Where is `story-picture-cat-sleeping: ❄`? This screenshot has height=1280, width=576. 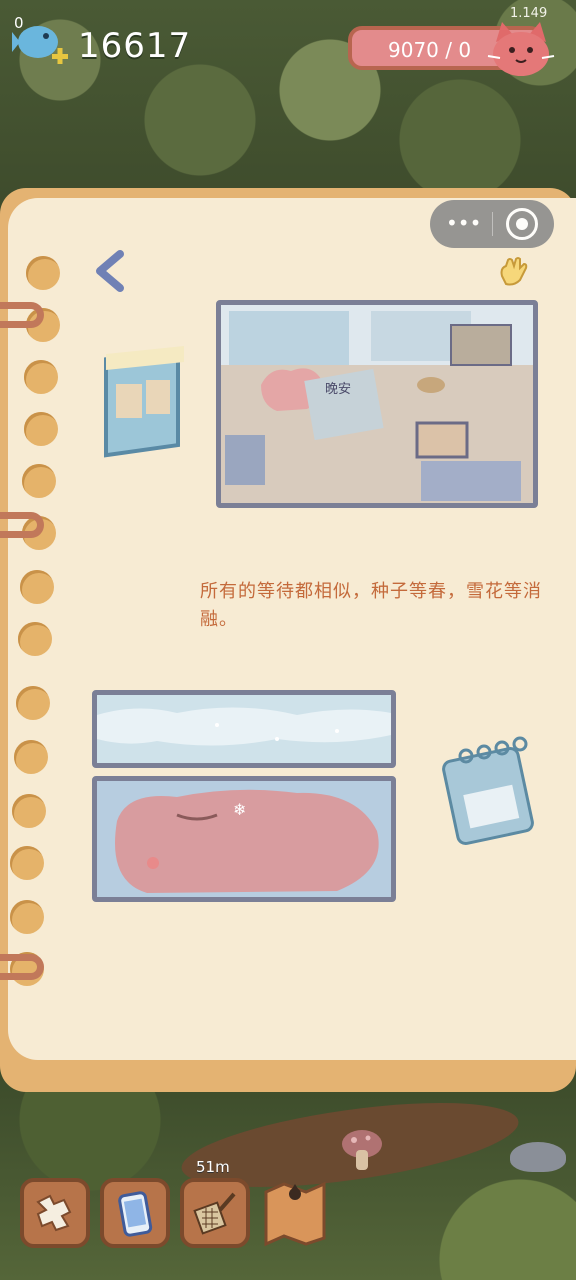 story-picture-cat-sleeping: ❄ is located at coordinates (244, 839).